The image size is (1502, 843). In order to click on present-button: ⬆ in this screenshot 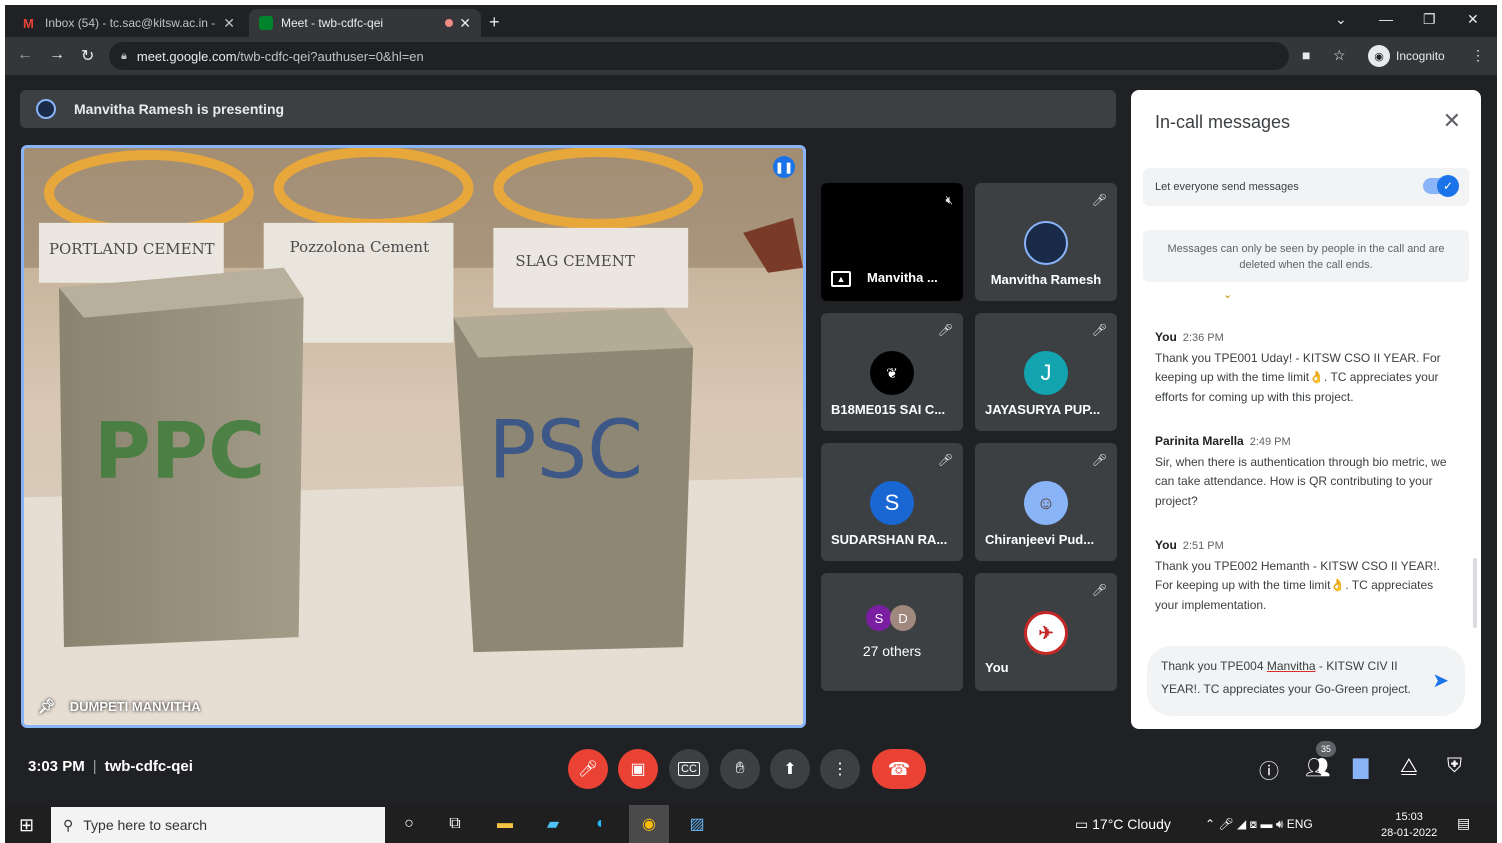, I will do `click(790, 769)`.